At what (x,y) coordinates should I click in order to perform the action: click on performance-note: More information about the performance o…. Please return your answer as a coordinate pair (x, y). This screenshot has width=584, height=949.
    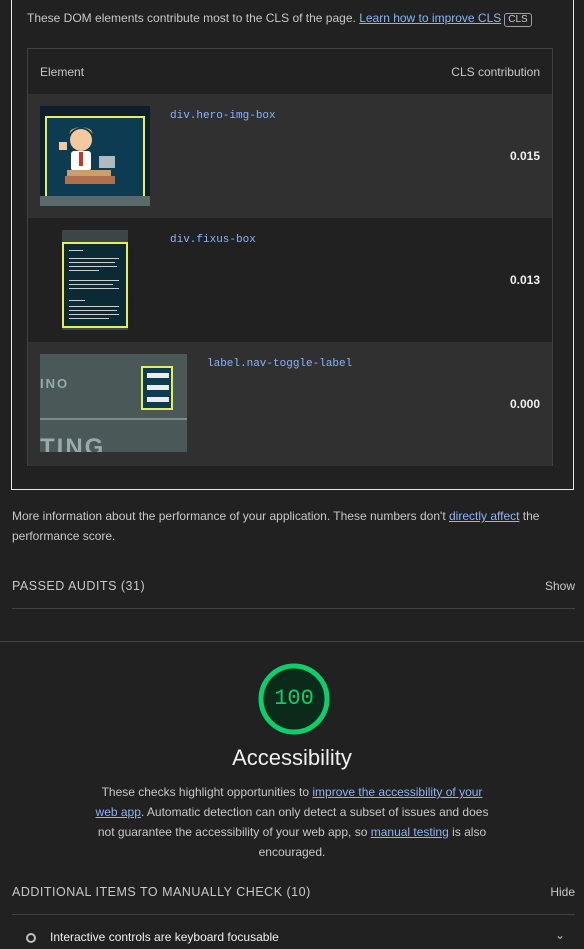
    Looking at the image, I should click on (292, 526).